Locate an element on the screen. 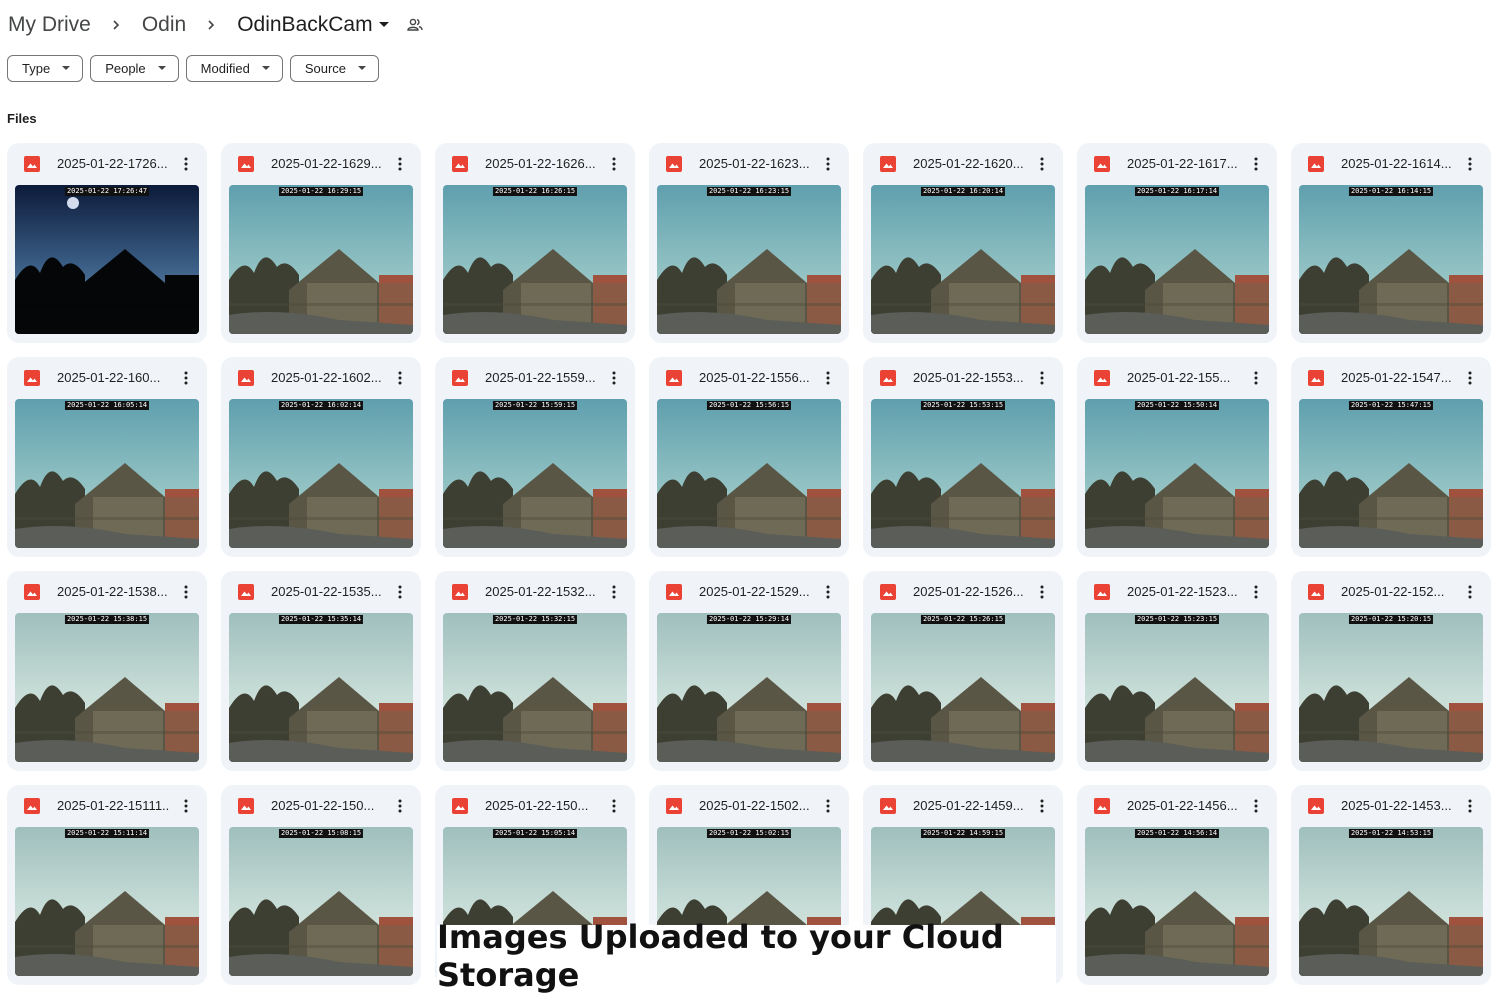  file-card: 2025-01-22-160... 2025-01-22 16:05:14 is located at coordinates (107, 457).